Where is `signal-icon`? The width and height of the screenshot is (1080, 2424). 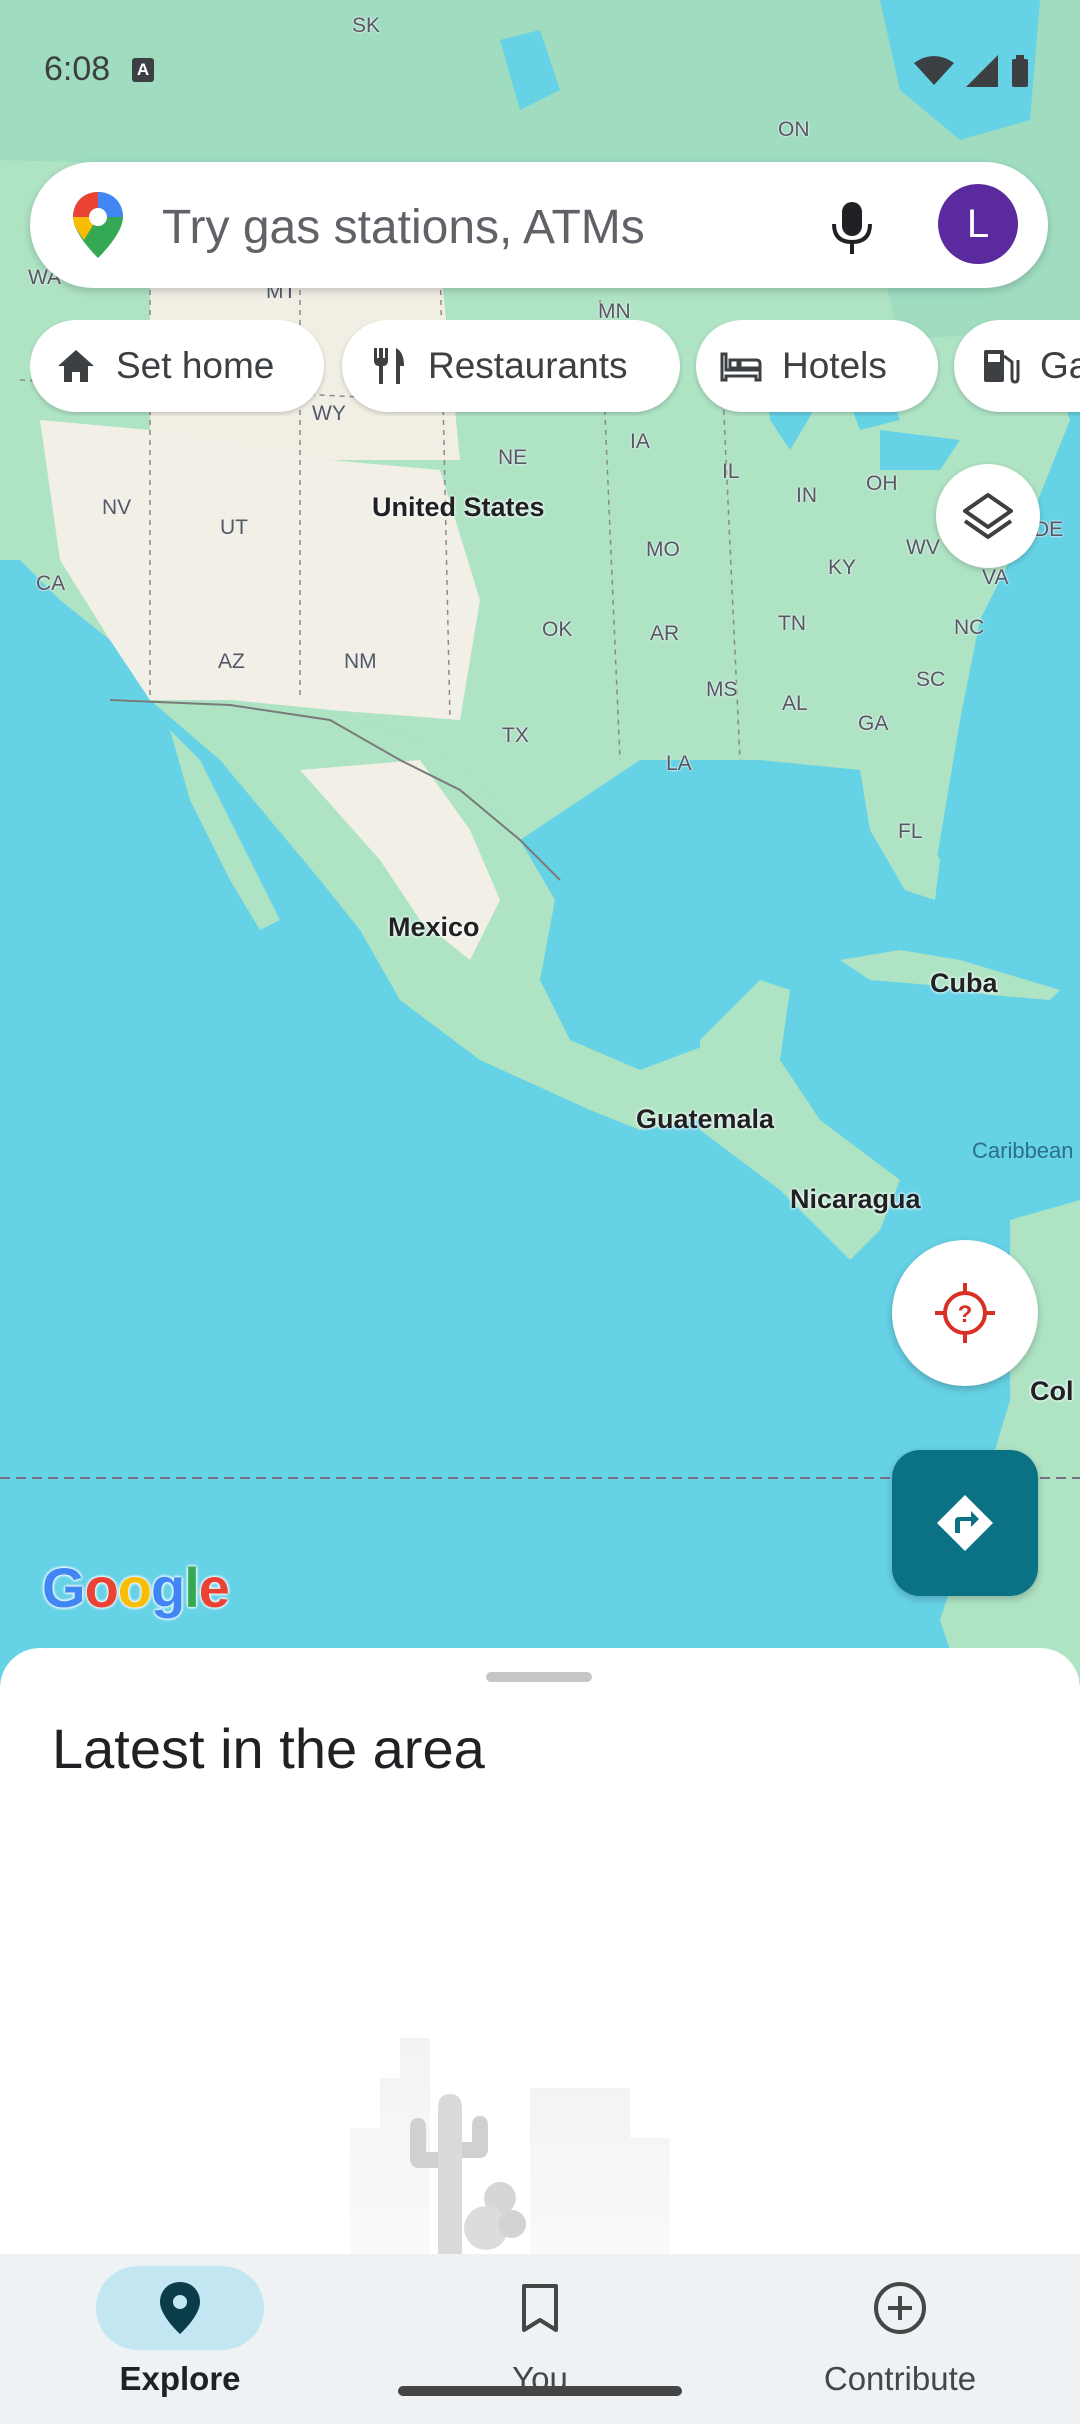 signal-icon is located at coordinates (982, 71).